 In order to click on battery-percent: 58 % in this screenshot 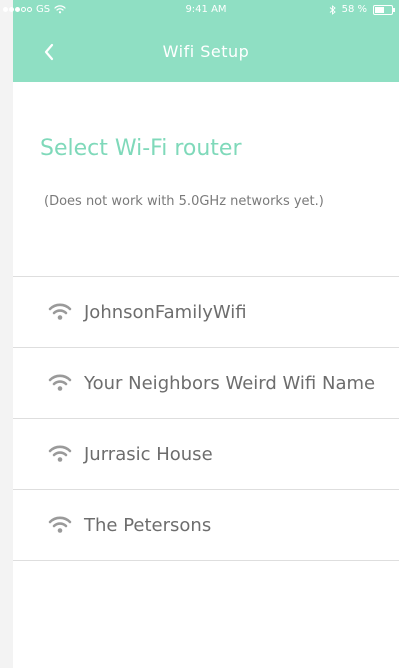, I will do `click(354, 9)`.